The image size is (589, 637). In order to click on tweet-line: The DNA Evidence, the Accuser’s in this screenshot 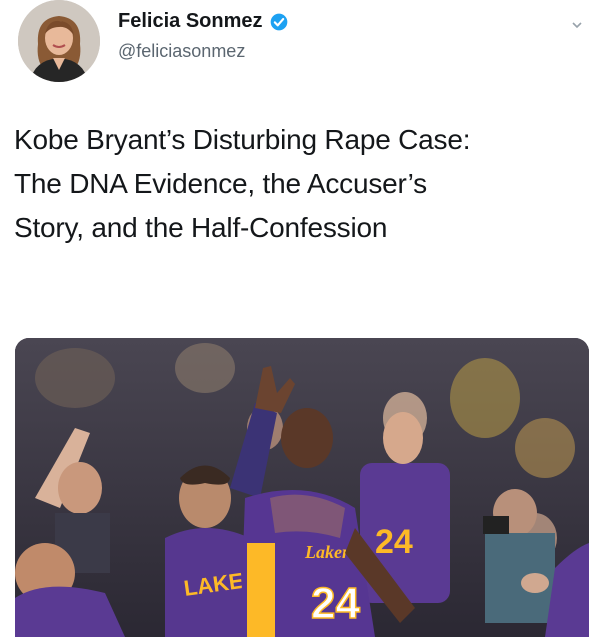, I will do `click(220, 183)`.